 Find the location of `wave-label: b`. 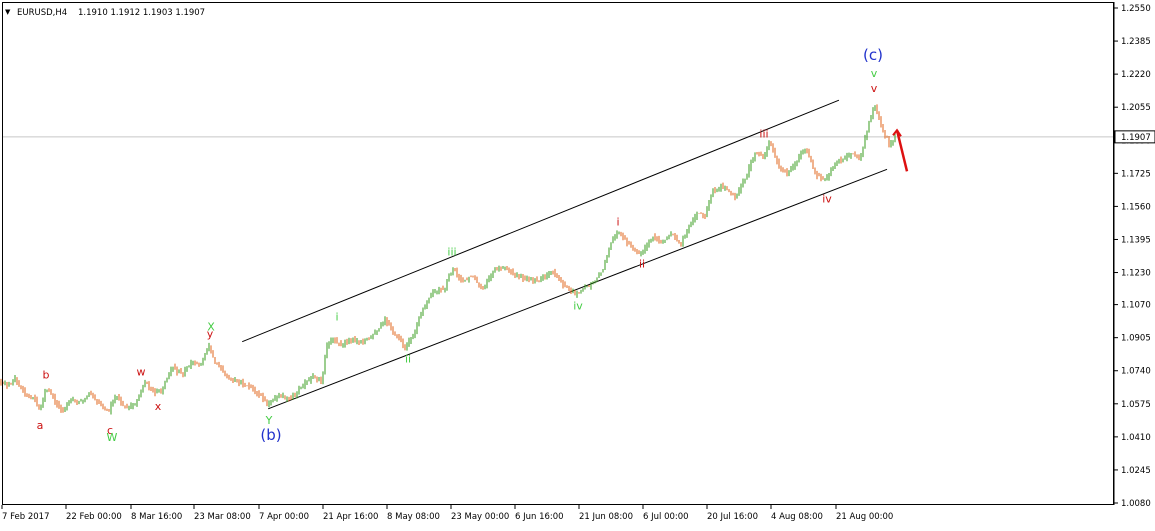

wave-label: b is located at coordinates (46, 375).